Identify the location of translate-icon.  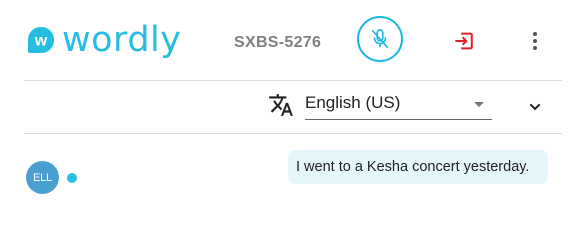
(281, 105).